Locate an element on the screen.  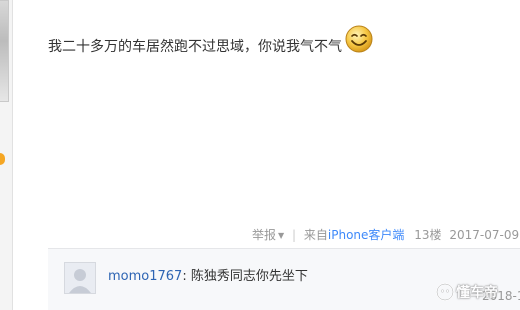
post-meta: 举报▼ | 来自iPhone客户端 13楼 2017-07-09 22:2 is located at coordinates (386, 234).